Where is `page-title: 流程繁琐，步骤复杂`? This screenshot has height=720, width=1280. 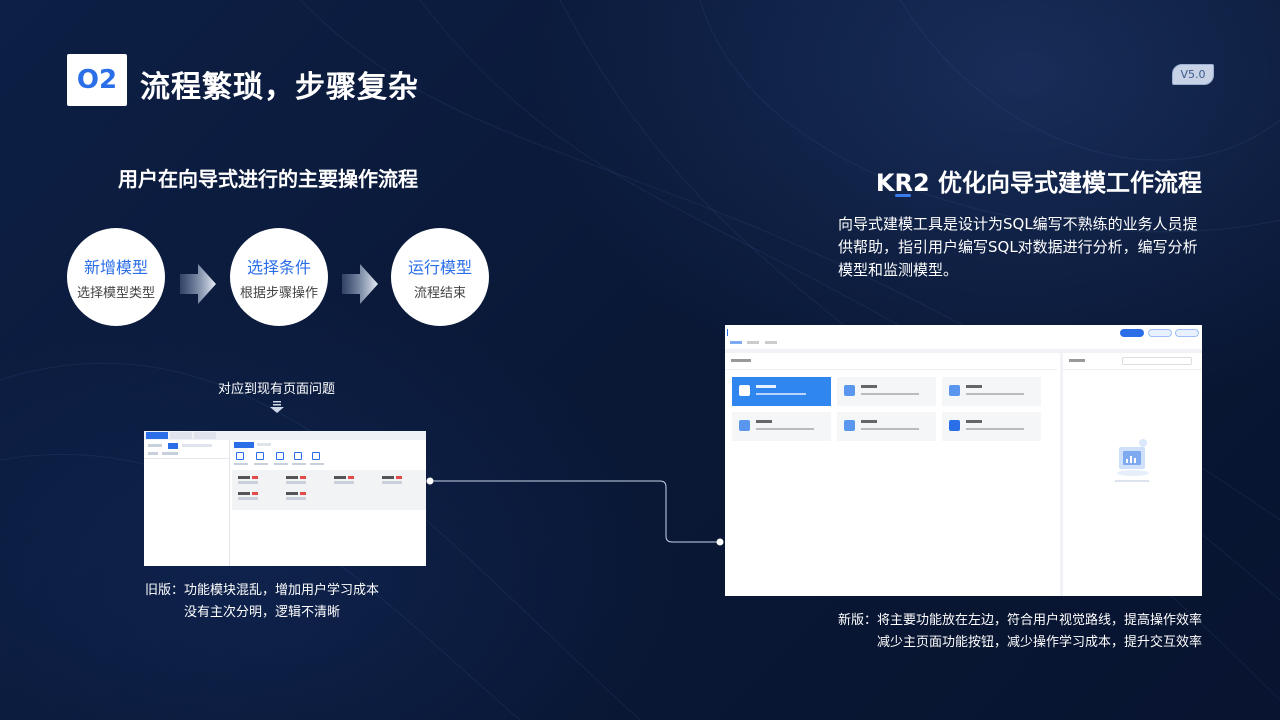 page-title: 流程繁琐，步骤复杂 is located at coordinates (279, 87).